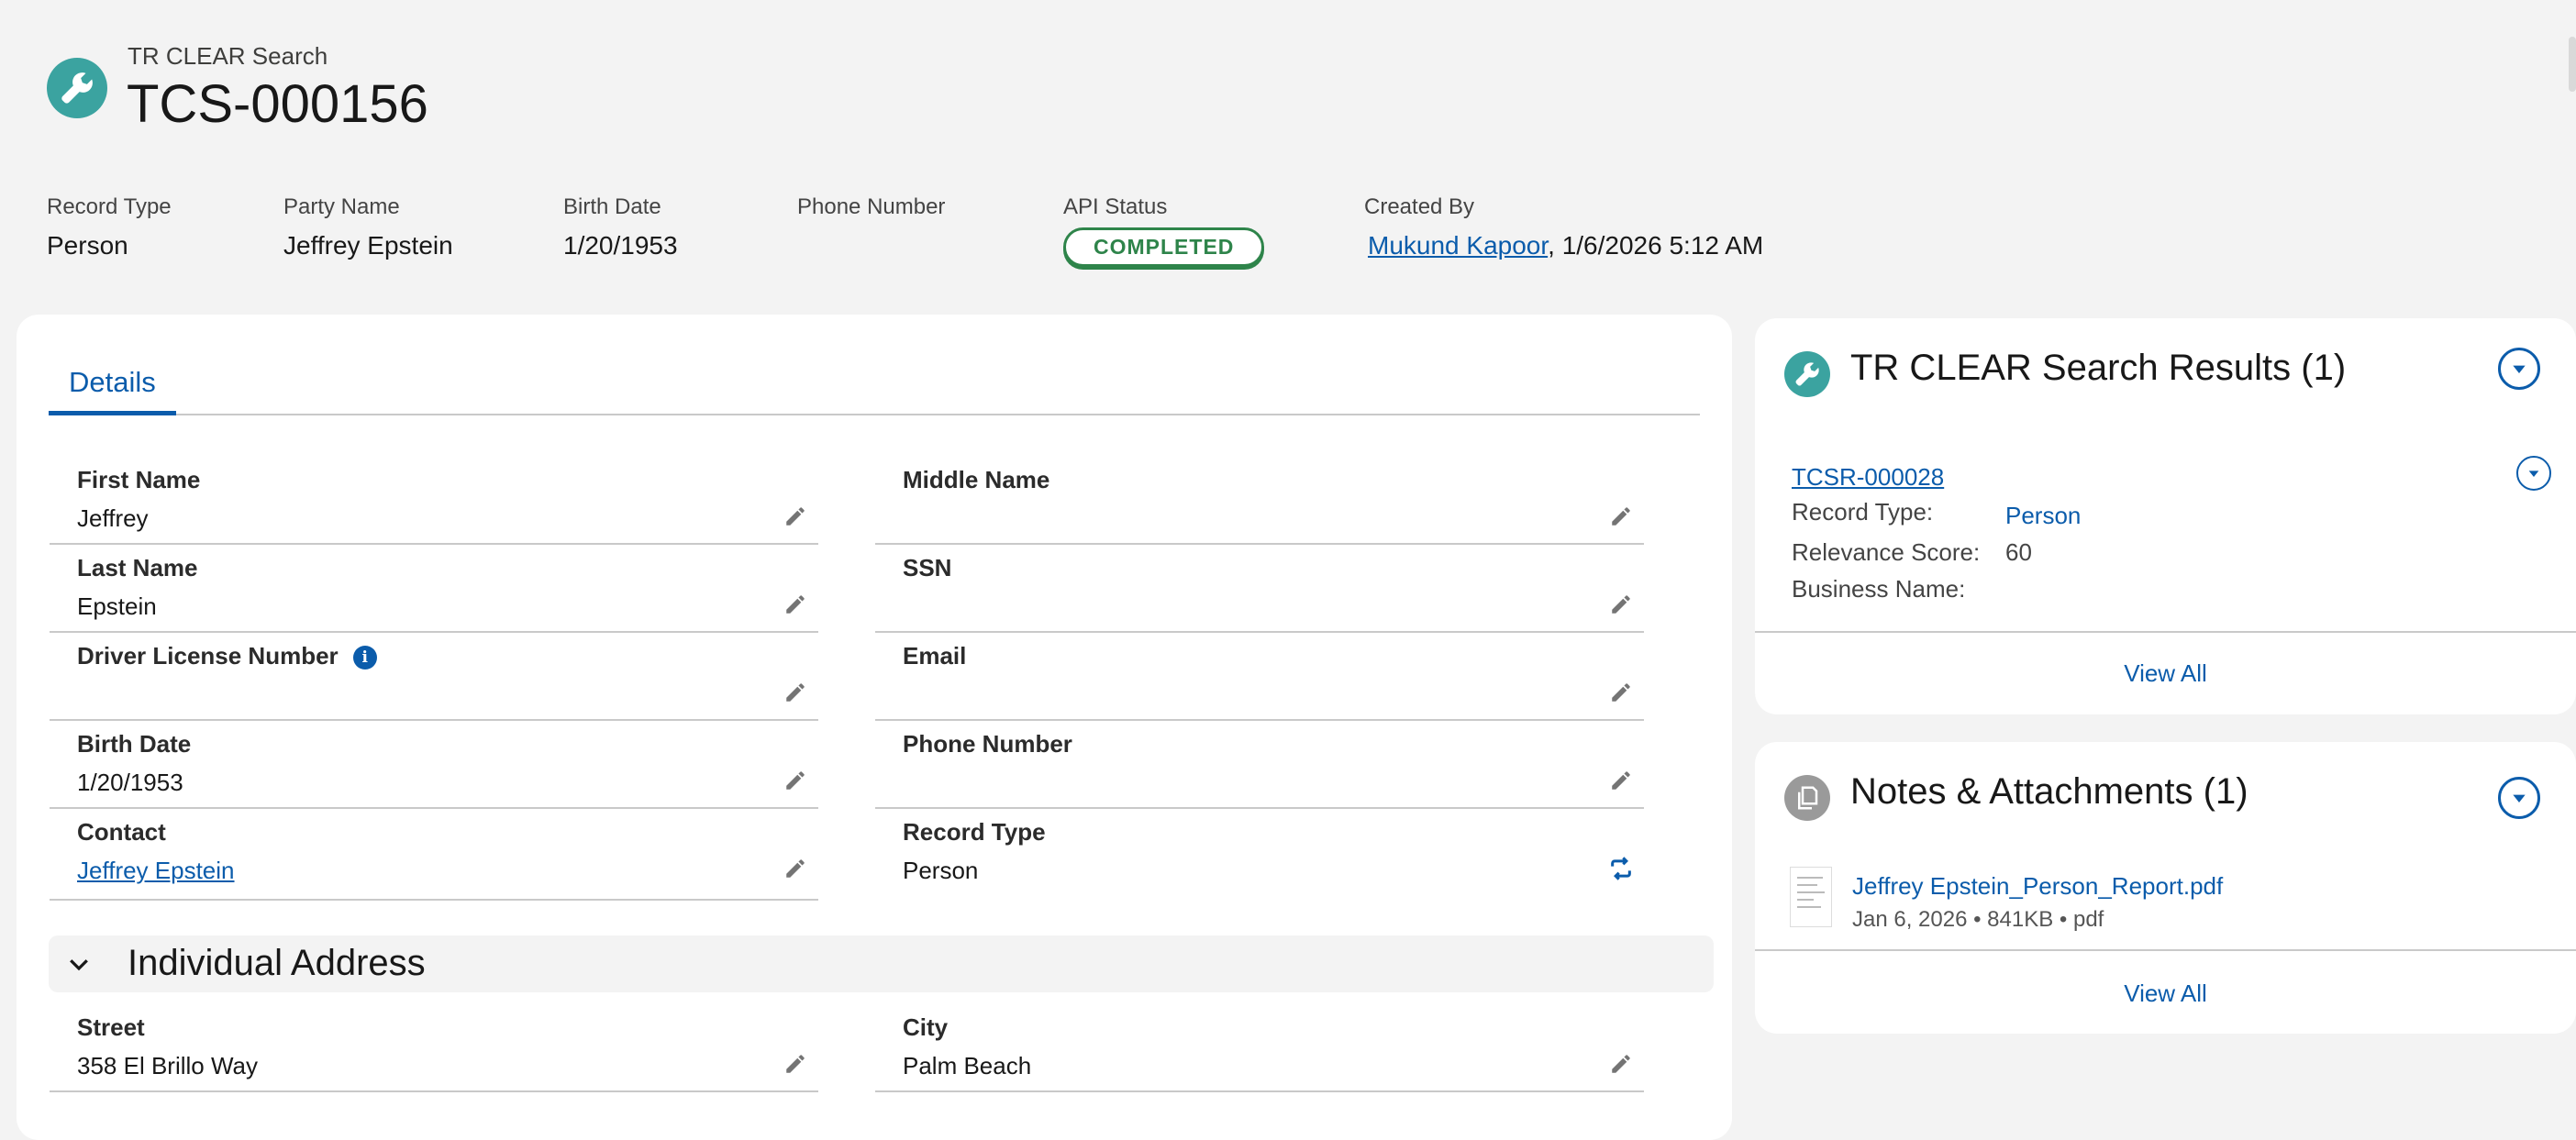  What do you see at coordinates (935, 656) in the screenshot?
I see `field-label: Email` at bounding box center [935, 656].